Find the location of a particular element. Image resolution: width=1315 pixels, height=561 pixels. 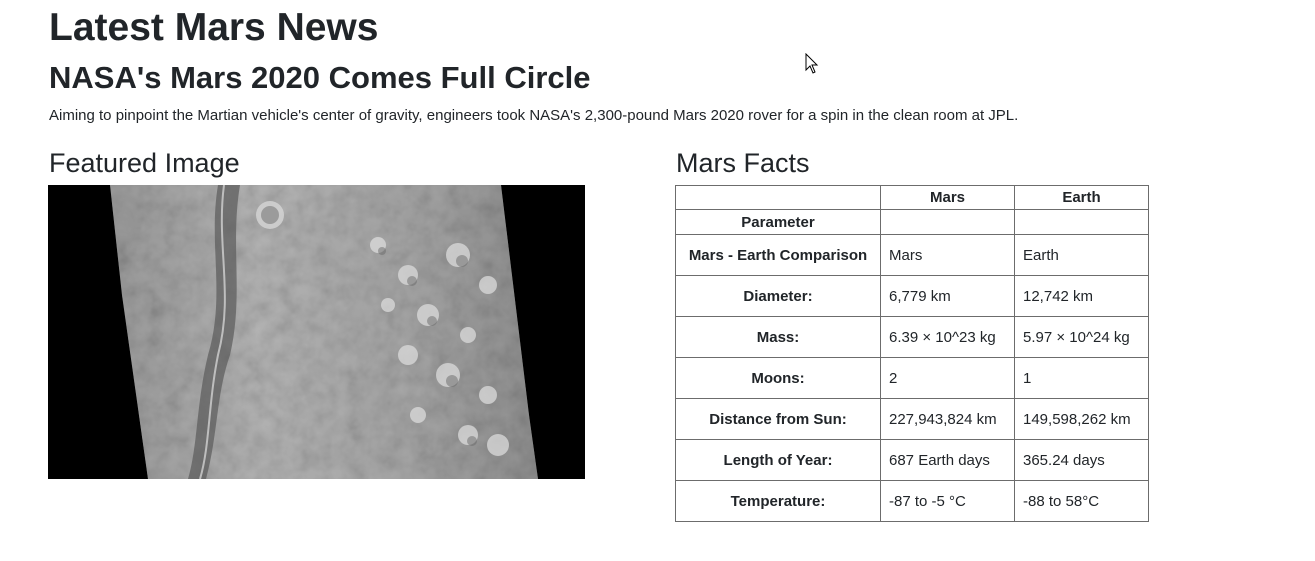

earth-value: Earth is located at coordinates (1081, 255).